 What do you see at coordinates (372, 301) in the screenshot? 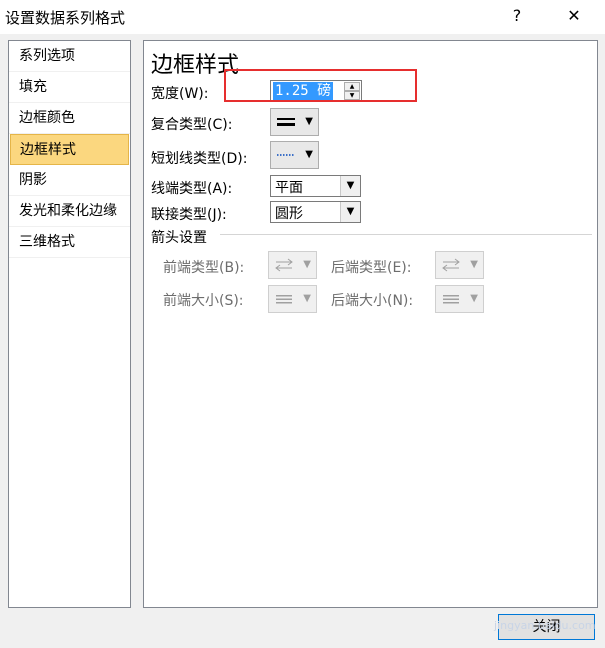
I see `end-size-label: 后端大小(N):` at bounding box center [372, 301].